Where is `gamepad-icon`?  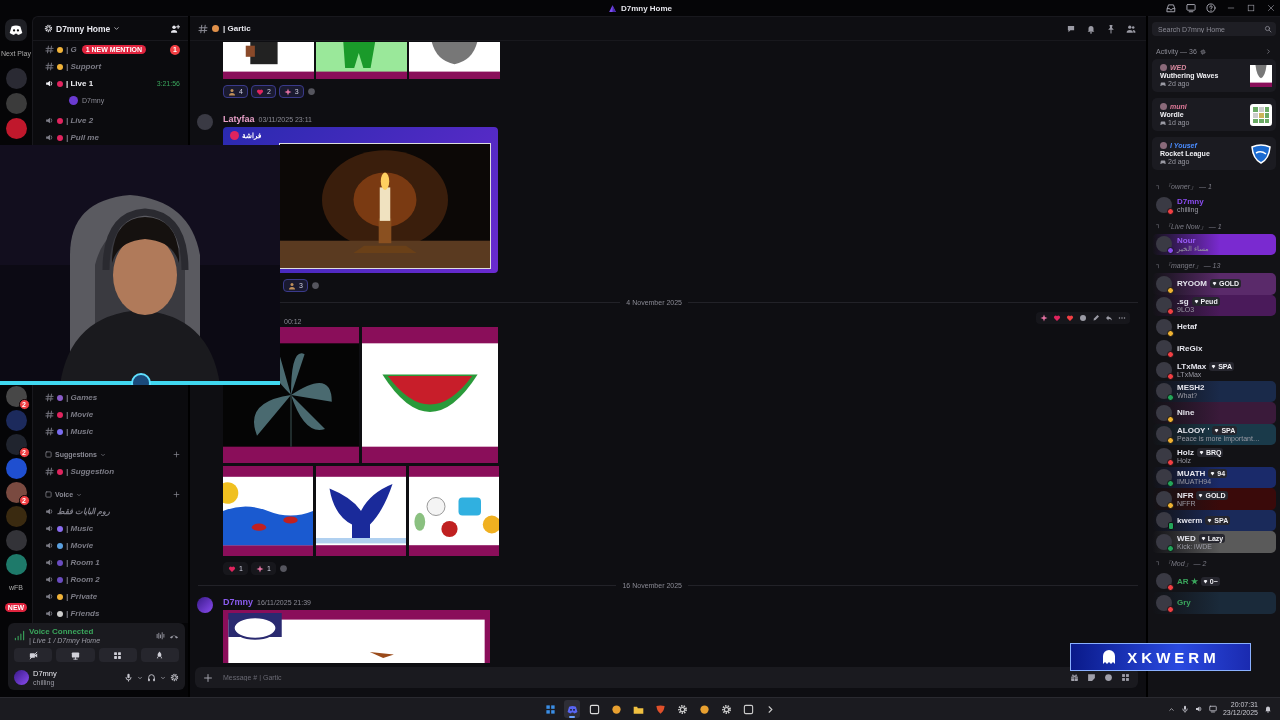
gamepad-icon is located at coordinates (1163, 161).